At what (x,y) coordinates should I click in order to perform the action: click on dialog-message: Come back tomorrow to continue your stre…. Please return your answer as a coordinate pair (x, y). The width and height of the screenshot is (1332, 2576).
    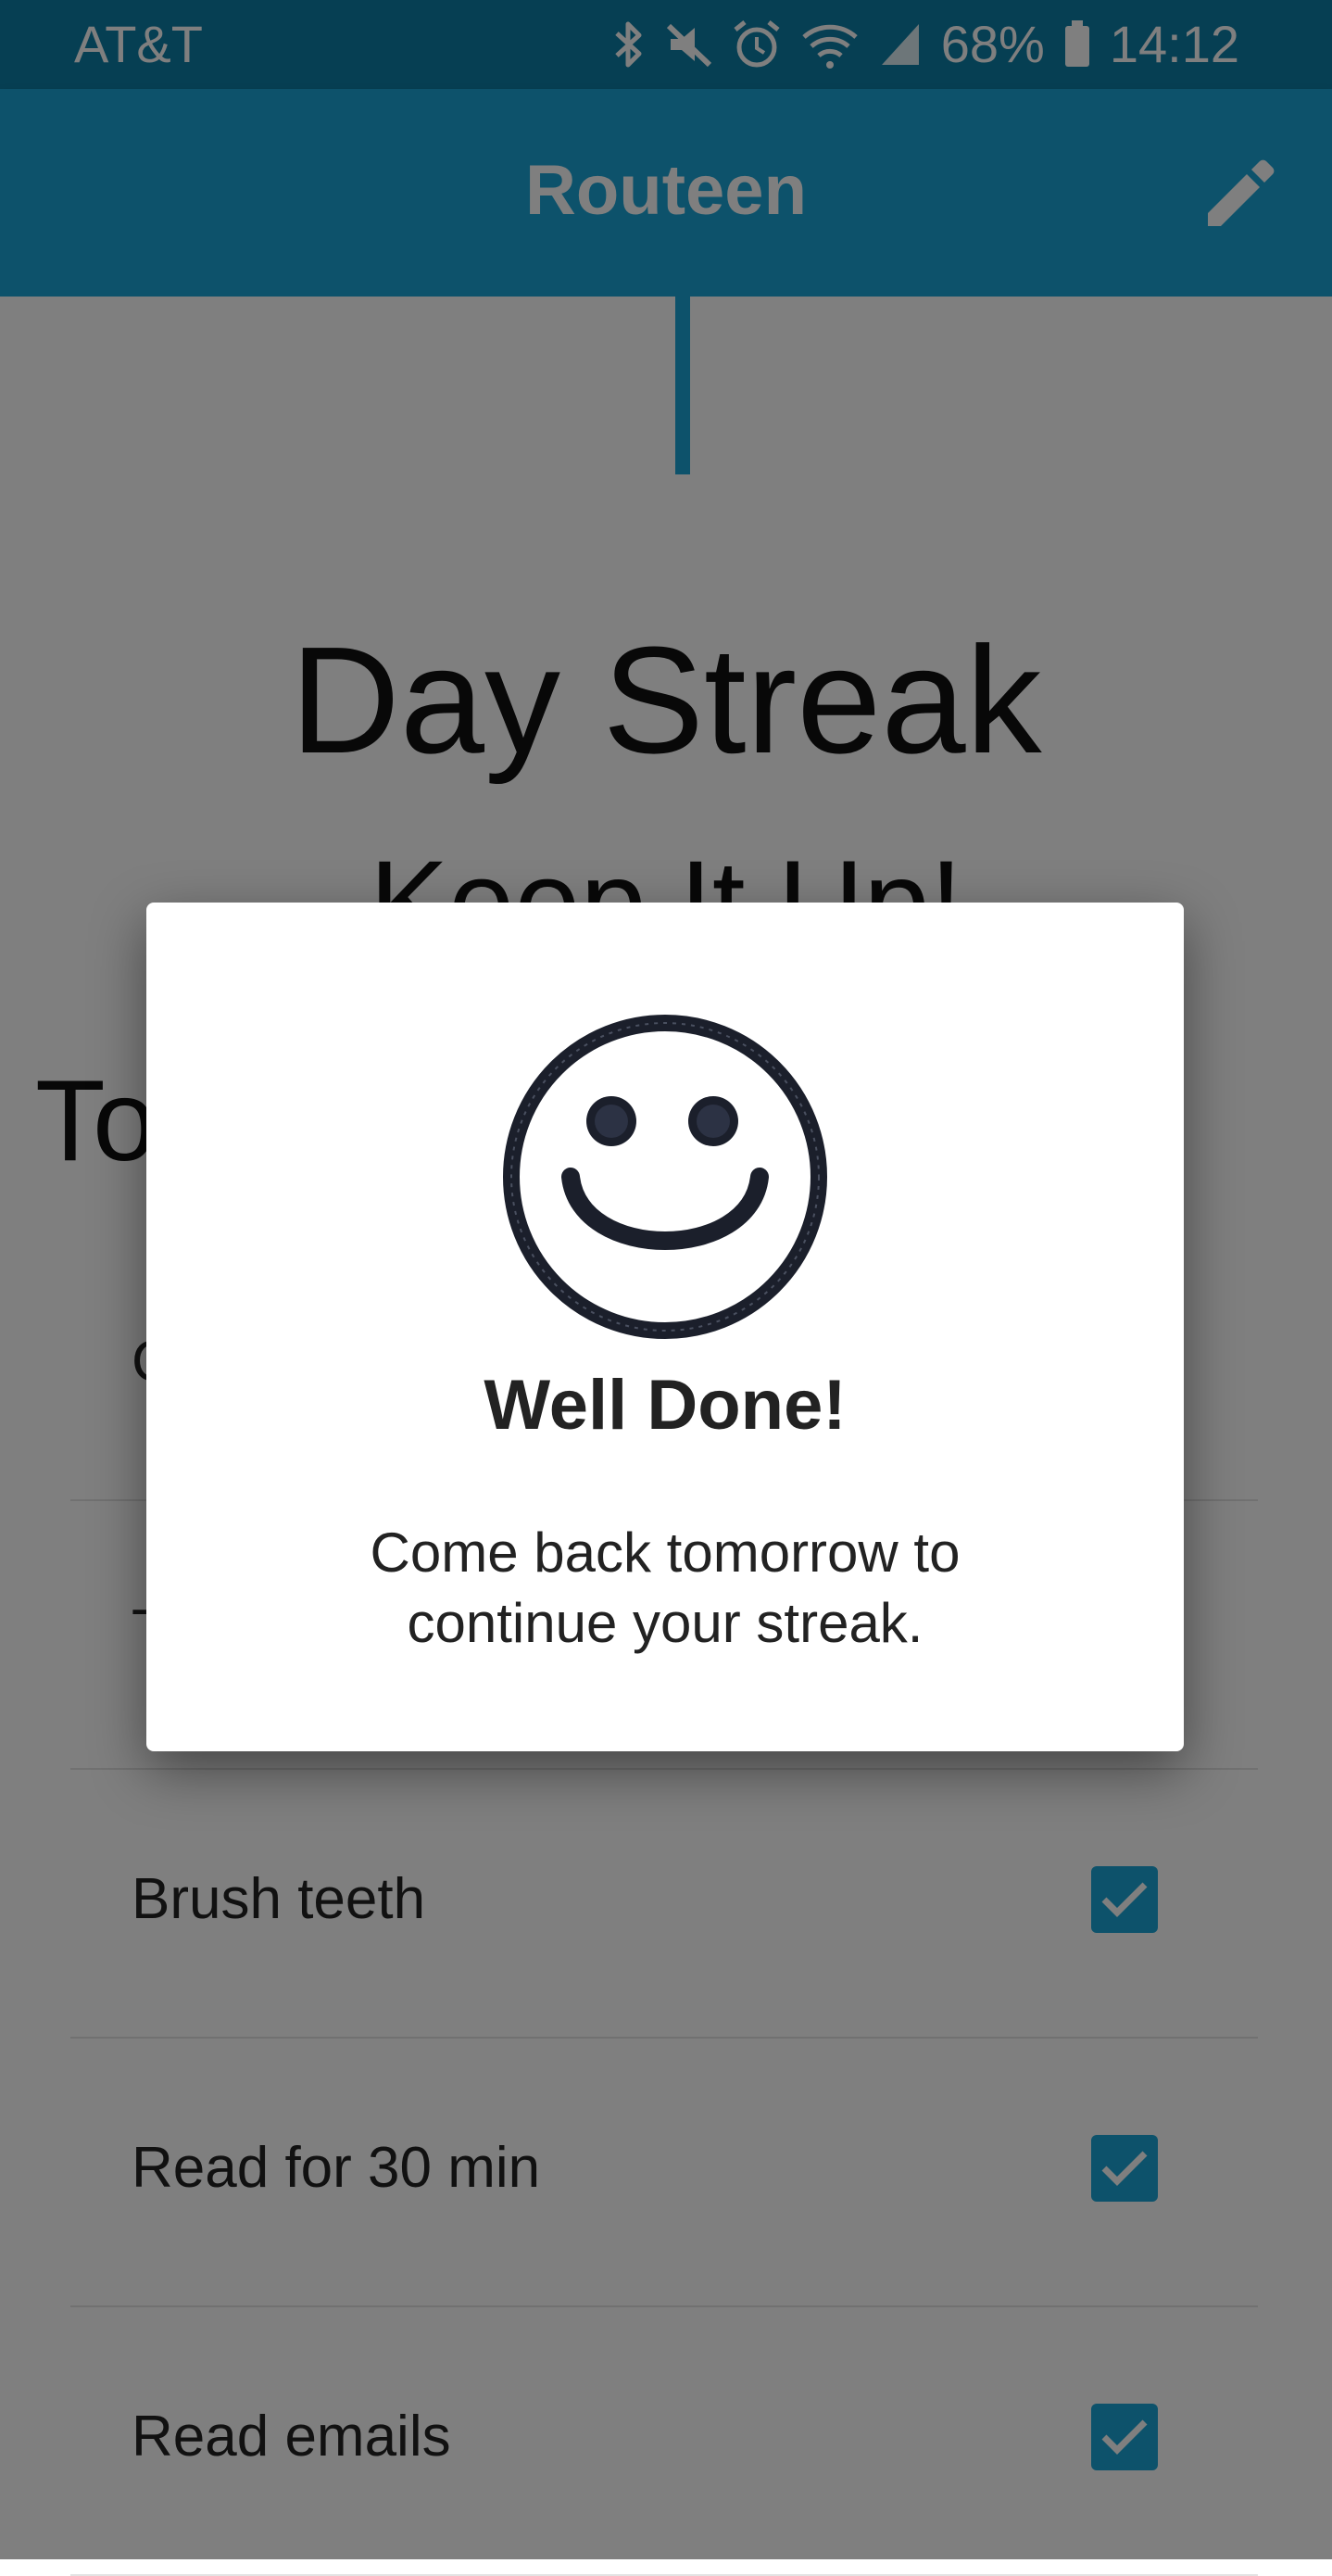
    Looking at the image, I should click on (665, 1588).